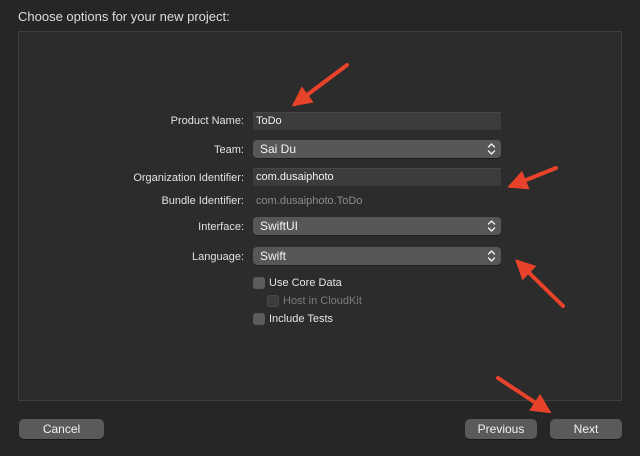  Describe the element at coordinates (377, 256) in the screenshot. I see `language-popup: Swift` at that location.